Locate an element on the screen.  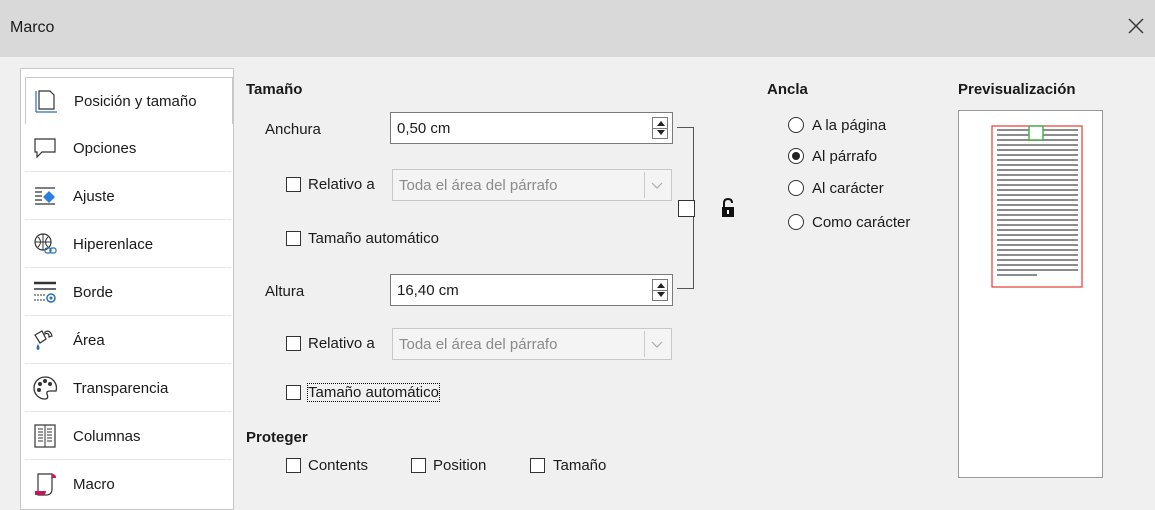
width-label: Anchura is located at coordinates (293, 129).